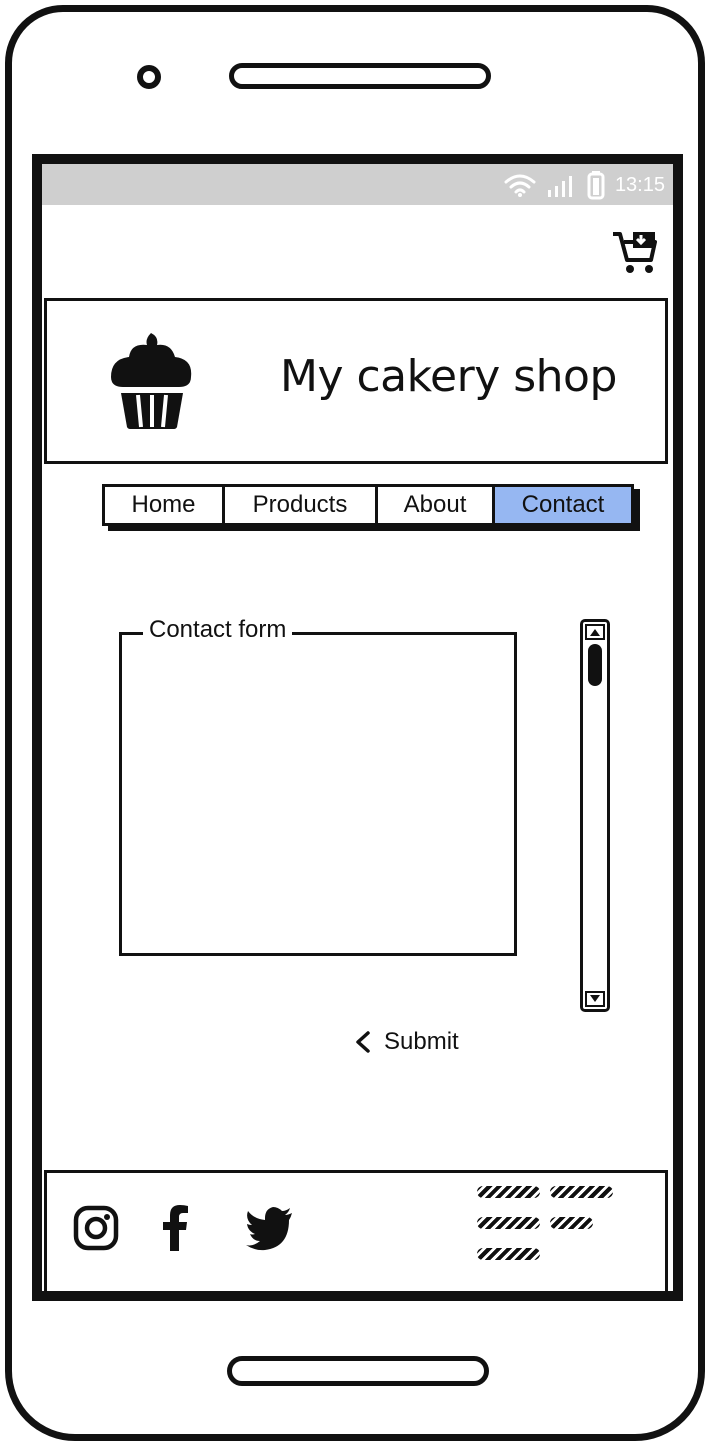 The width and height of the screenshot is (712, 1450). I want to click on footer-text-line-1a, so click(508, 1192).